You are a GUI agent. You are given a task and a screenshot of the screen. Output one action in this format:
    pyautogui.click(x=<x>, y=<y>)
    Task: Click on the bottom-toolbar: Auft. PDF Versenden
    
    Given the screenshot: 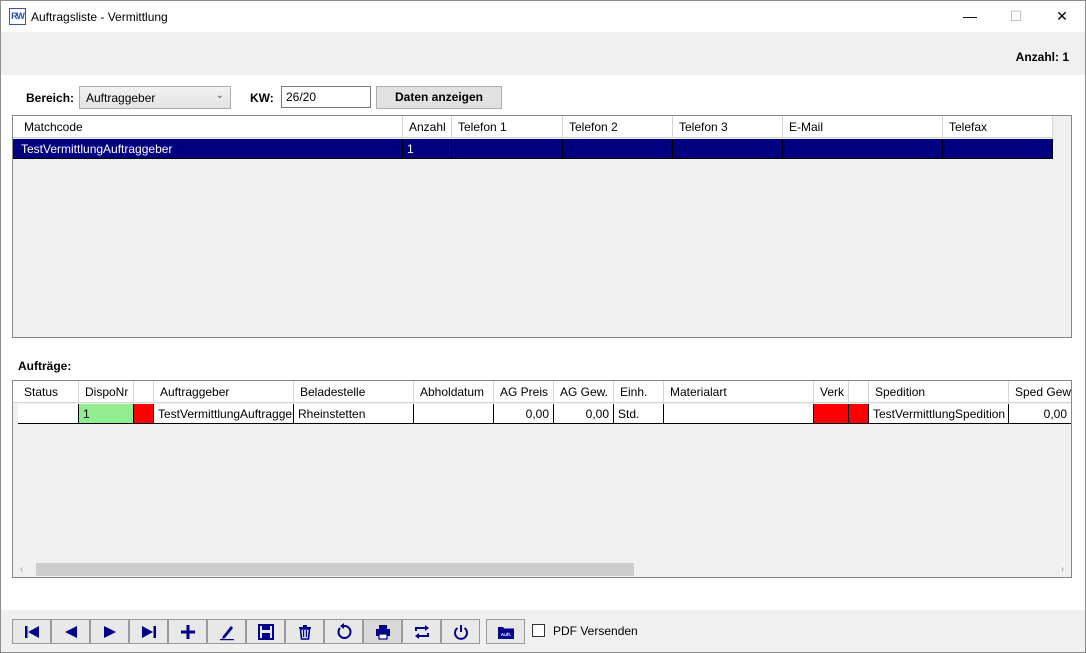 What is the action you would take?
    pyautogui.click(x=543, y=631)
    